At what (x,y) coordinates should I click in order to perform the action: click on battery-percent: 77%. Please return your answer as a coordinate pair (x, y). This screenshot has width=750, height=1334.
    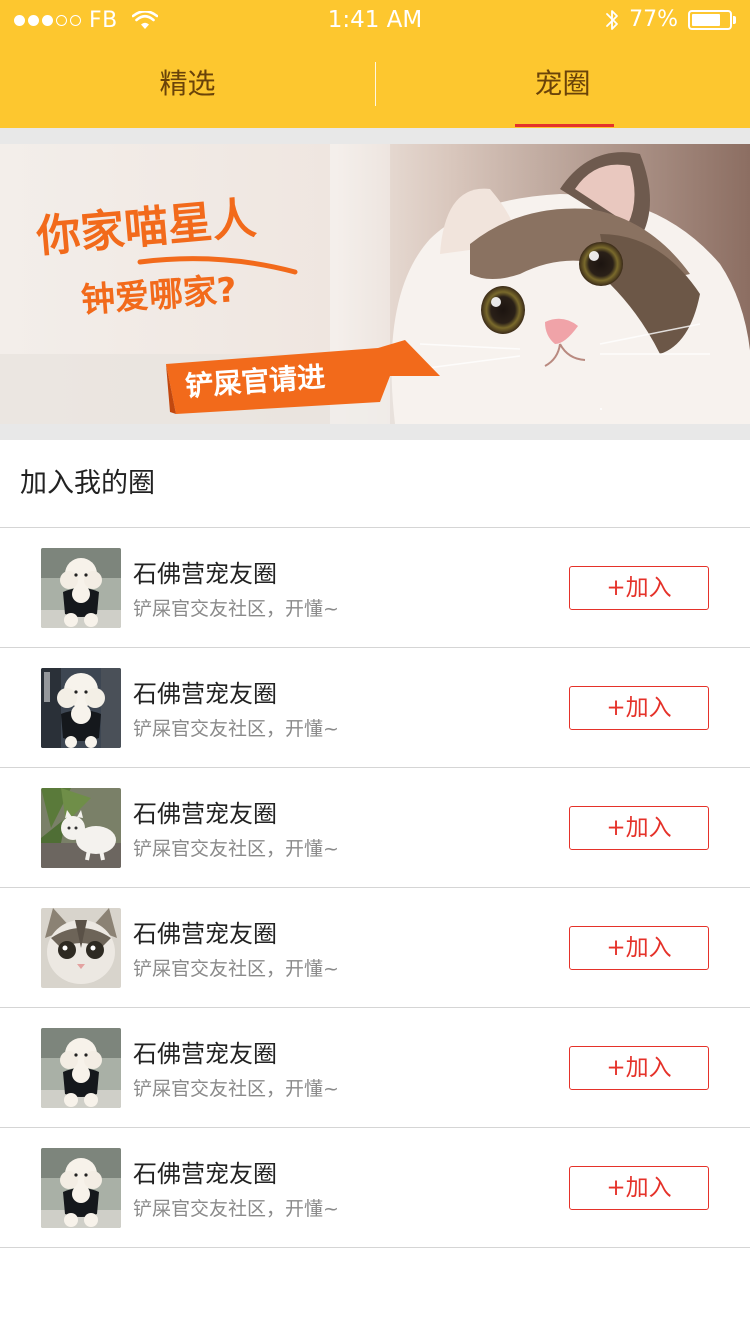
    Looking at the image, I should click on (653, 19).